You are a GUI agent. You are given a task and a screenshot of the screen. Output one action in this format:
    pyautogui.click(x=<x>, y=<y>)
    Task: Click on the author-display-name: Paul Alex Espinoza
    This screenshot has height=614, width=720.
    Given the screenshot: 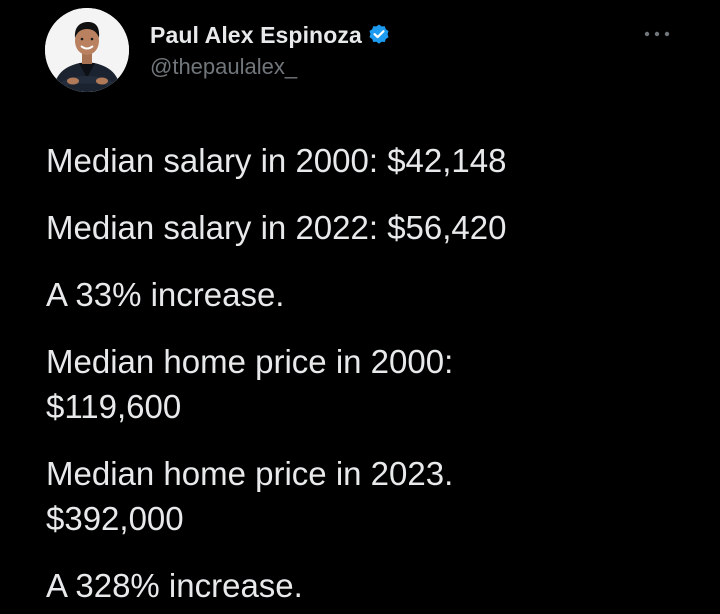 What is the action you would take?
    pyautogui.click(x=256, y=35)
    